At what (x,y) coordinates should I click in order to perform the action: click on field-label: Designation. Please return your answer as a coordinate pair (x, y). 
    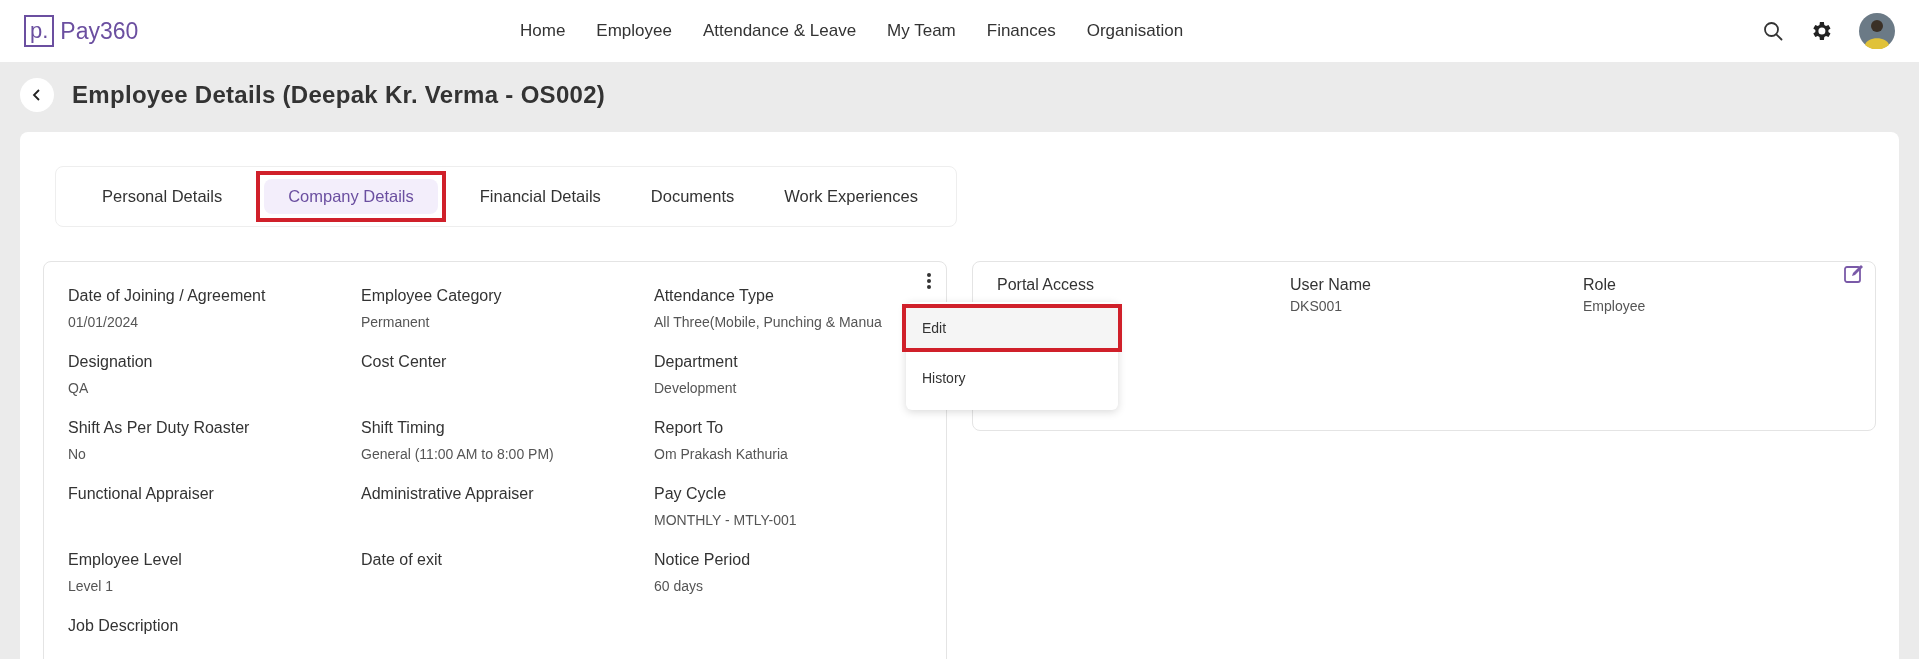
    Looking at the image, I should click on (111, 362).